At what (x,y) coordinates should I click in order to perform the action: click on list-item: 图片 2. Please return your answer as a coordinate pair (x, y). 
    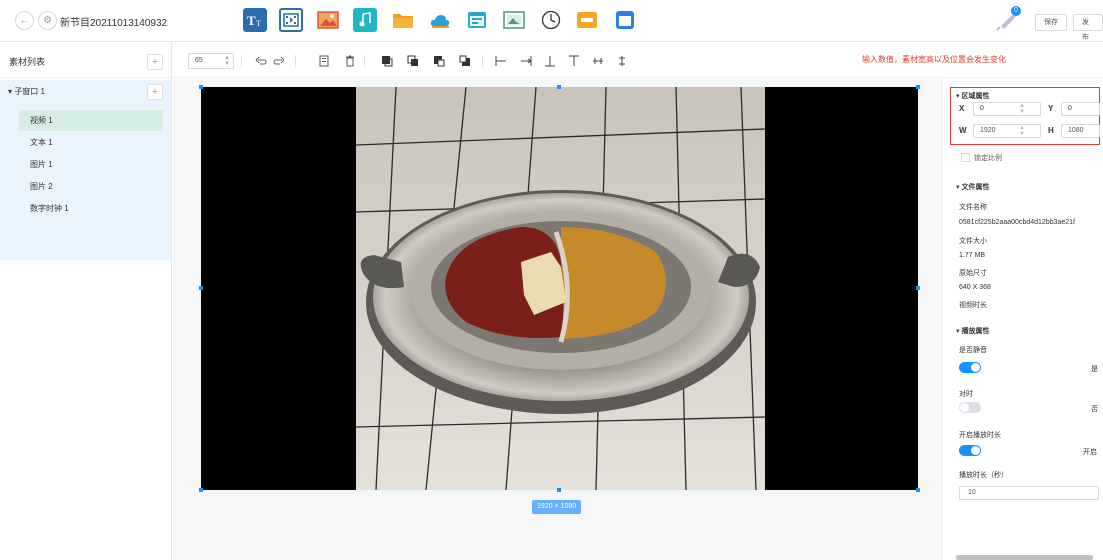
    Looking at the image, I should click on (93, 186).